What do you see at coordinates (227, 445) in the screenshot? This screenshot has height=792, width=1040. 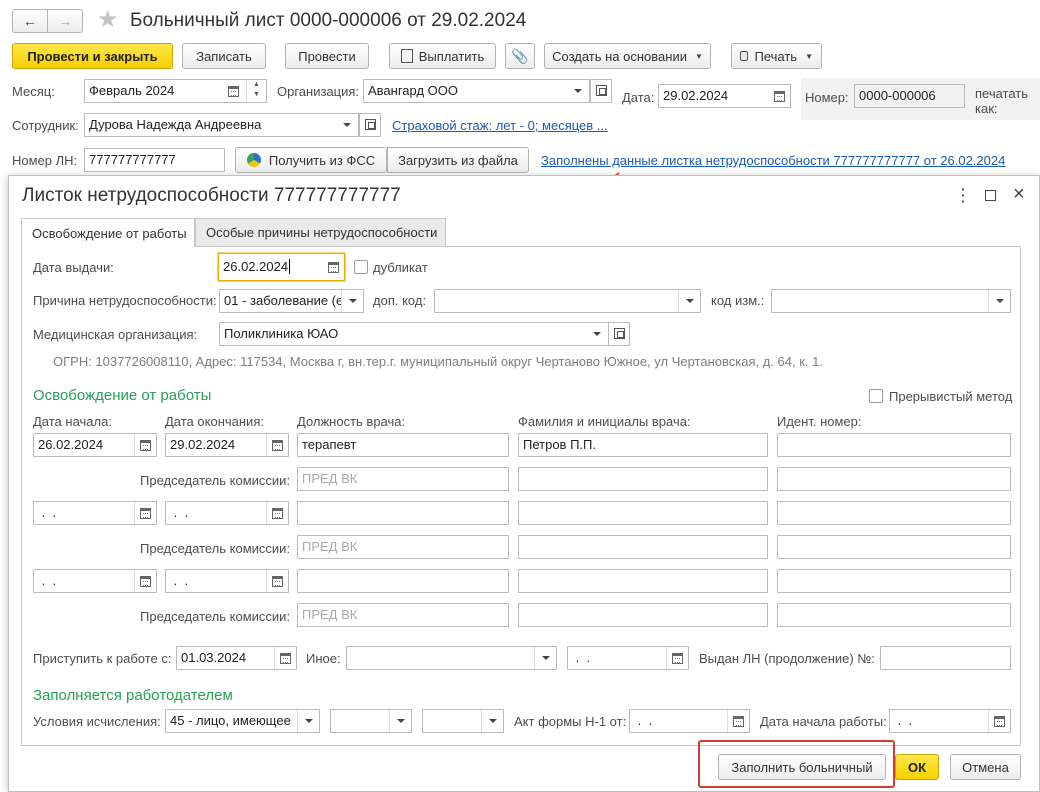 I see `release1-end-field: 29.02.2024` at bounding box center [227, 445].